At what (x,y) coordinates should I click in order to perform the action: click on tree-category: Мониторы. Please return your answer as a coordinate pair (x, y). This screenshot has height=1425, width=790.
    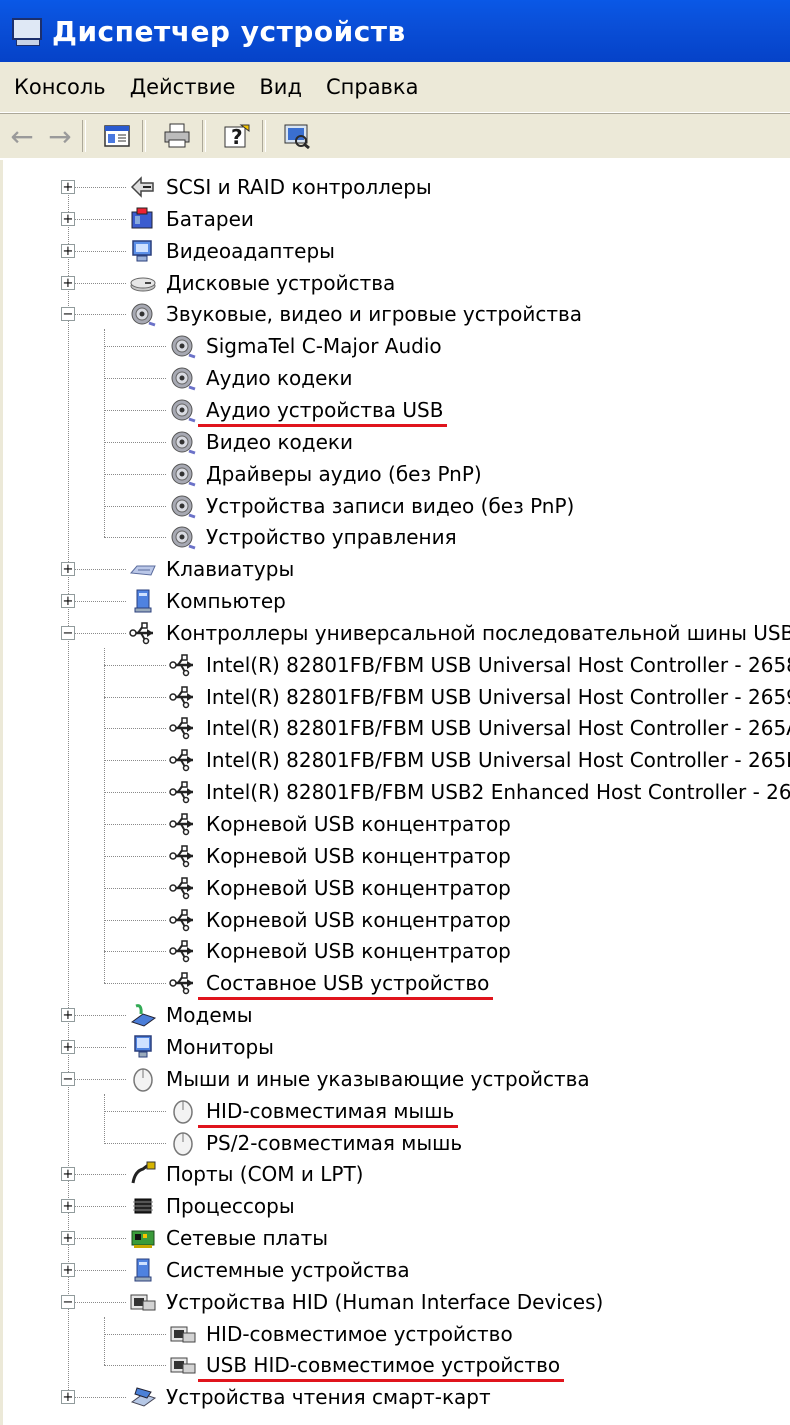
    Looking at the image, I should click on (201, 1047).